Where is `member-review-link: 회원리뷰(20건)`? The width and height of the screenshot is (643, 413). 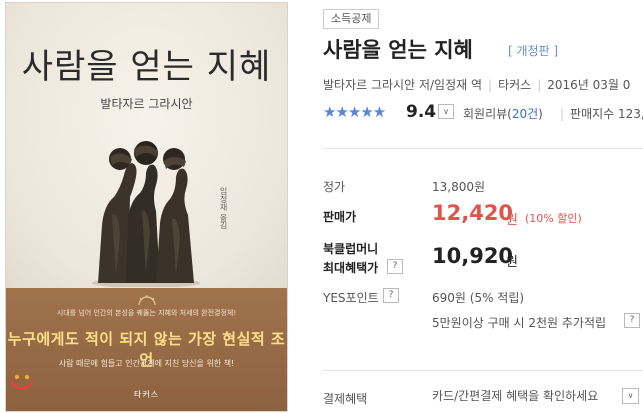 member-review-link: 회원리뷰(20건) is located at coordinates (503, 113).